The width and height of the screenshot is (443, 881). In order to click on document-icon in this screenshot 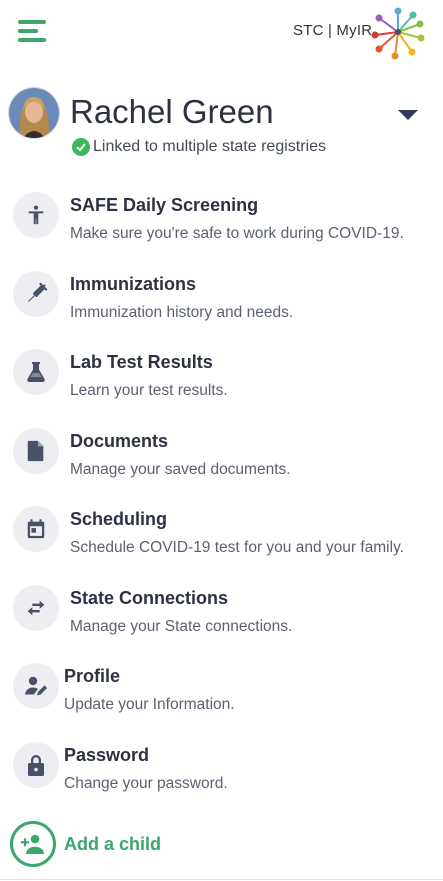, I will do `click(36, 450)`.